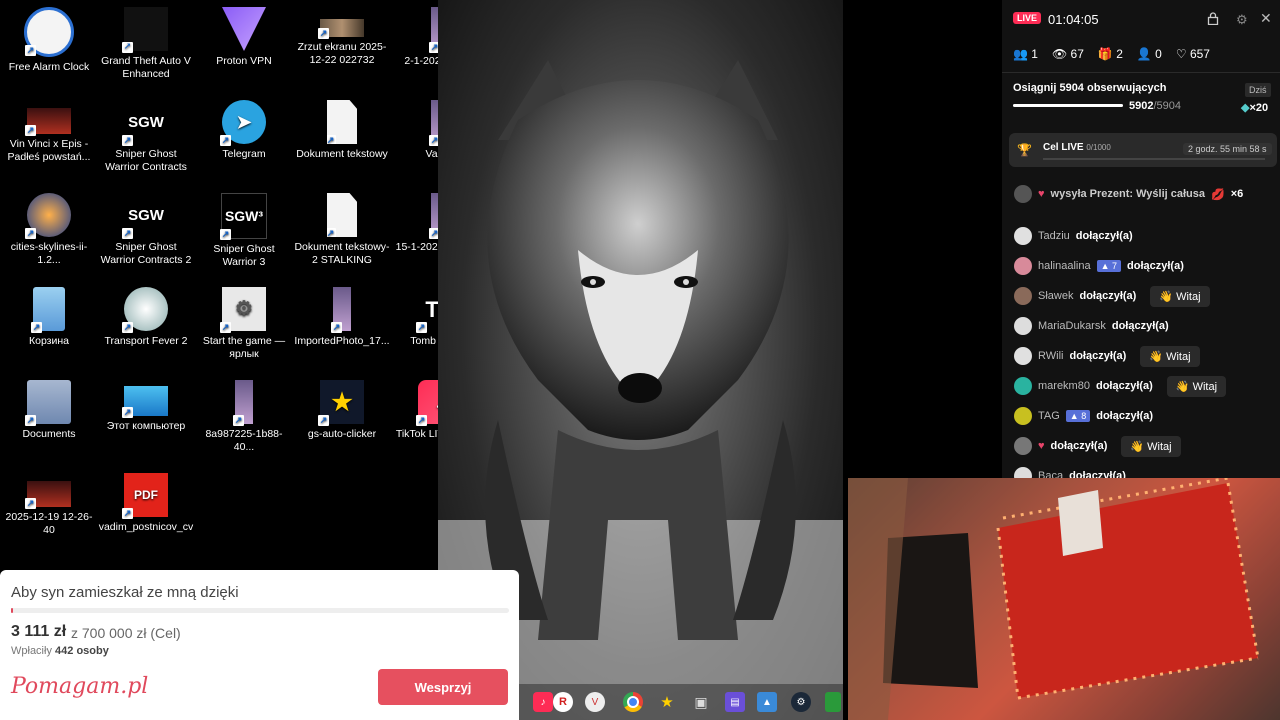 This screenshot has height=720, width=1280. I want to click on goal-total: /5904, so click(1167, 106).